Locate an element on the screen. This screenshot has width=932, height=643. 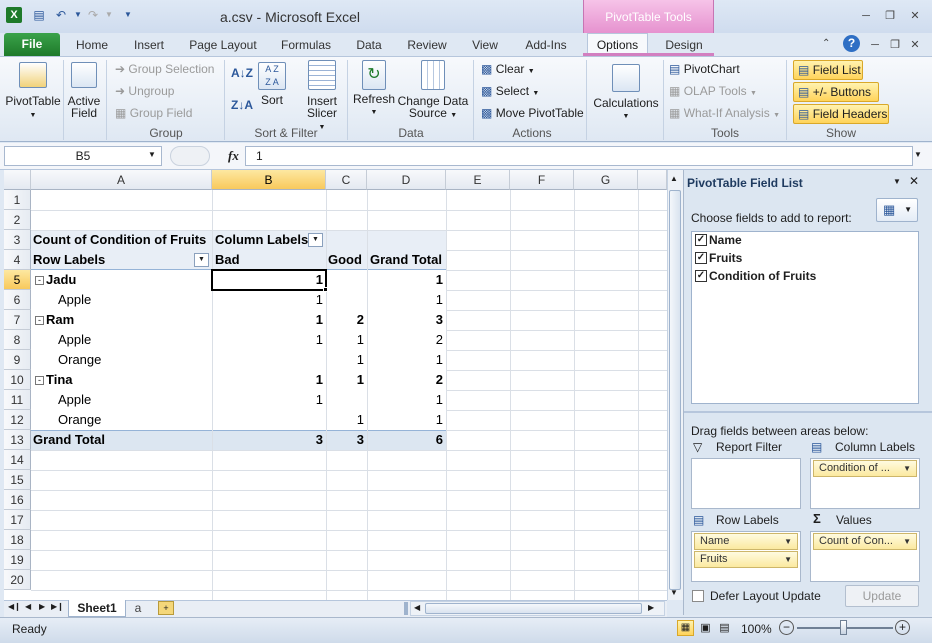
scroll-up-icon: ▲ is located at coordinates (674, 178).